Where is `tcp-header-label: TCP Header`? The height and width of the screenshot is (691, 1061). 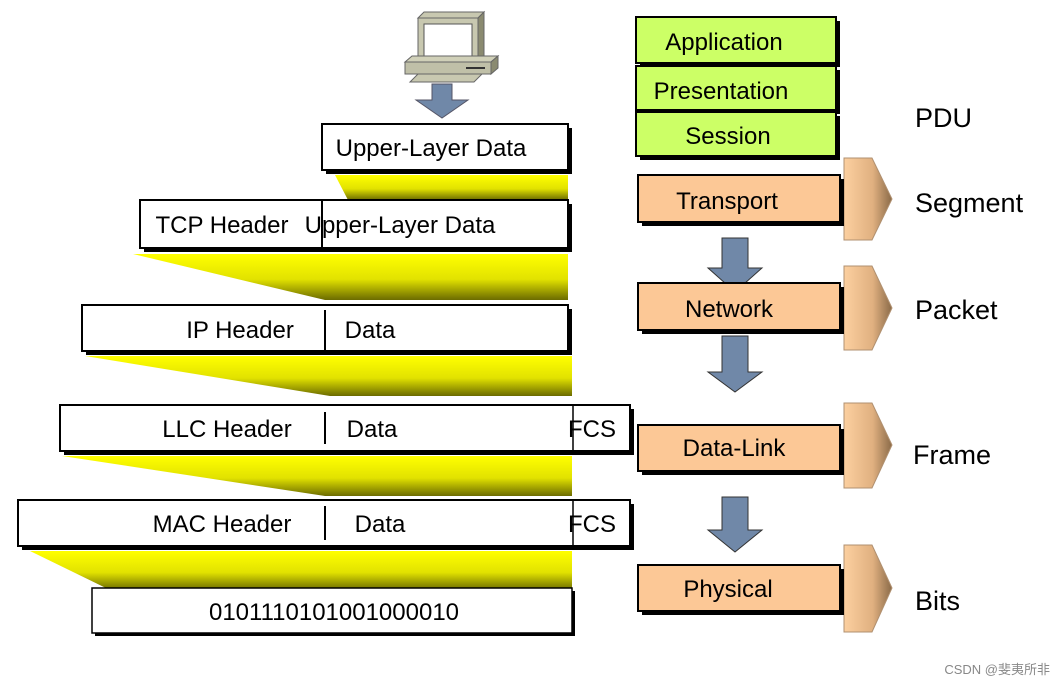
tcp-header-label: TCP Header is located at coordinates (222, 225).